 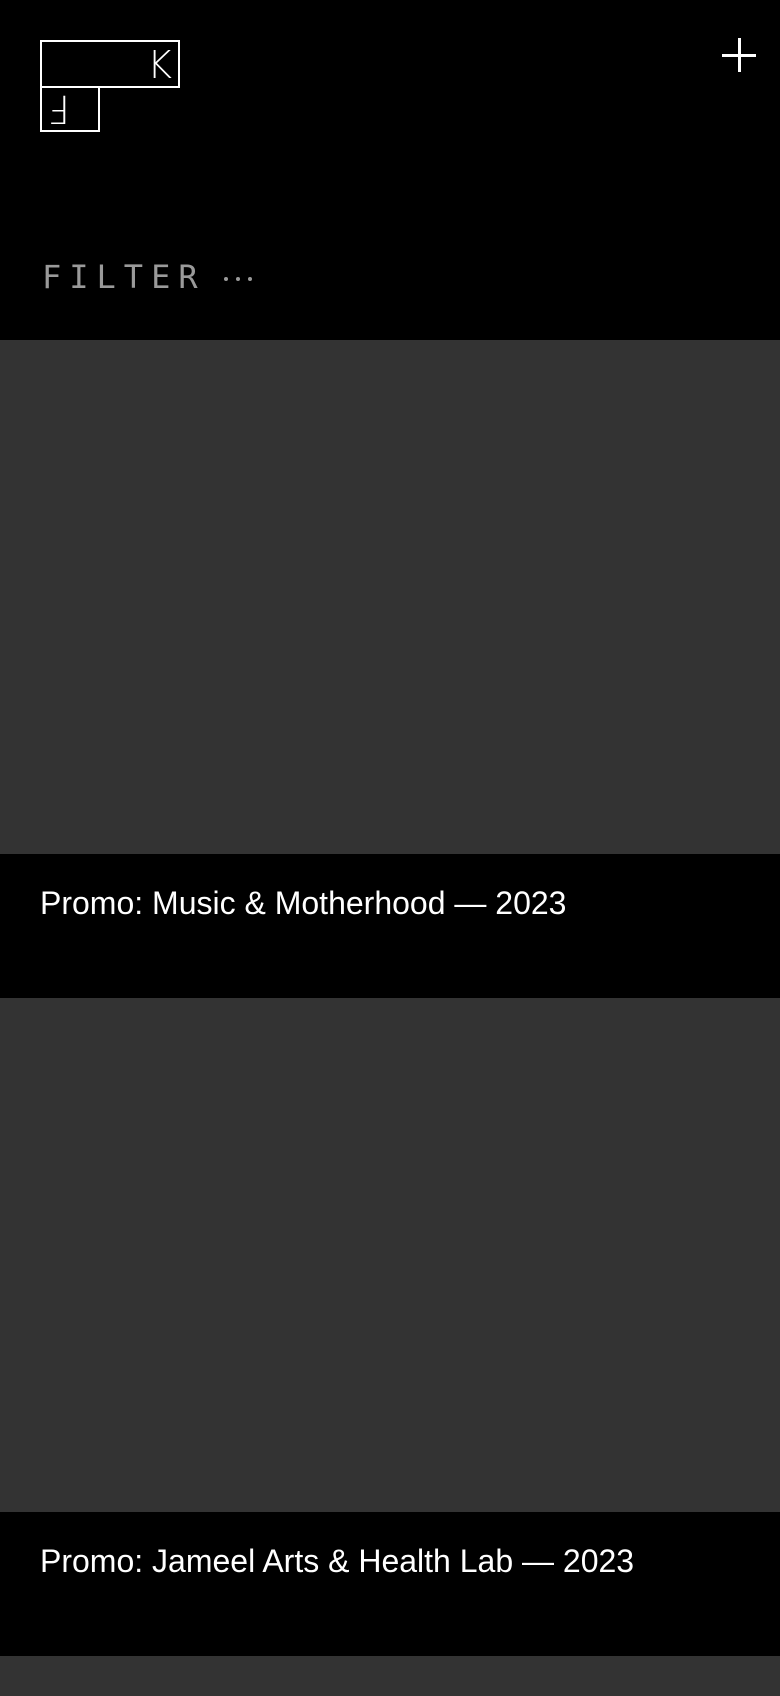 I want to click on plus-icon-vertical, so click(x=739, y=55).